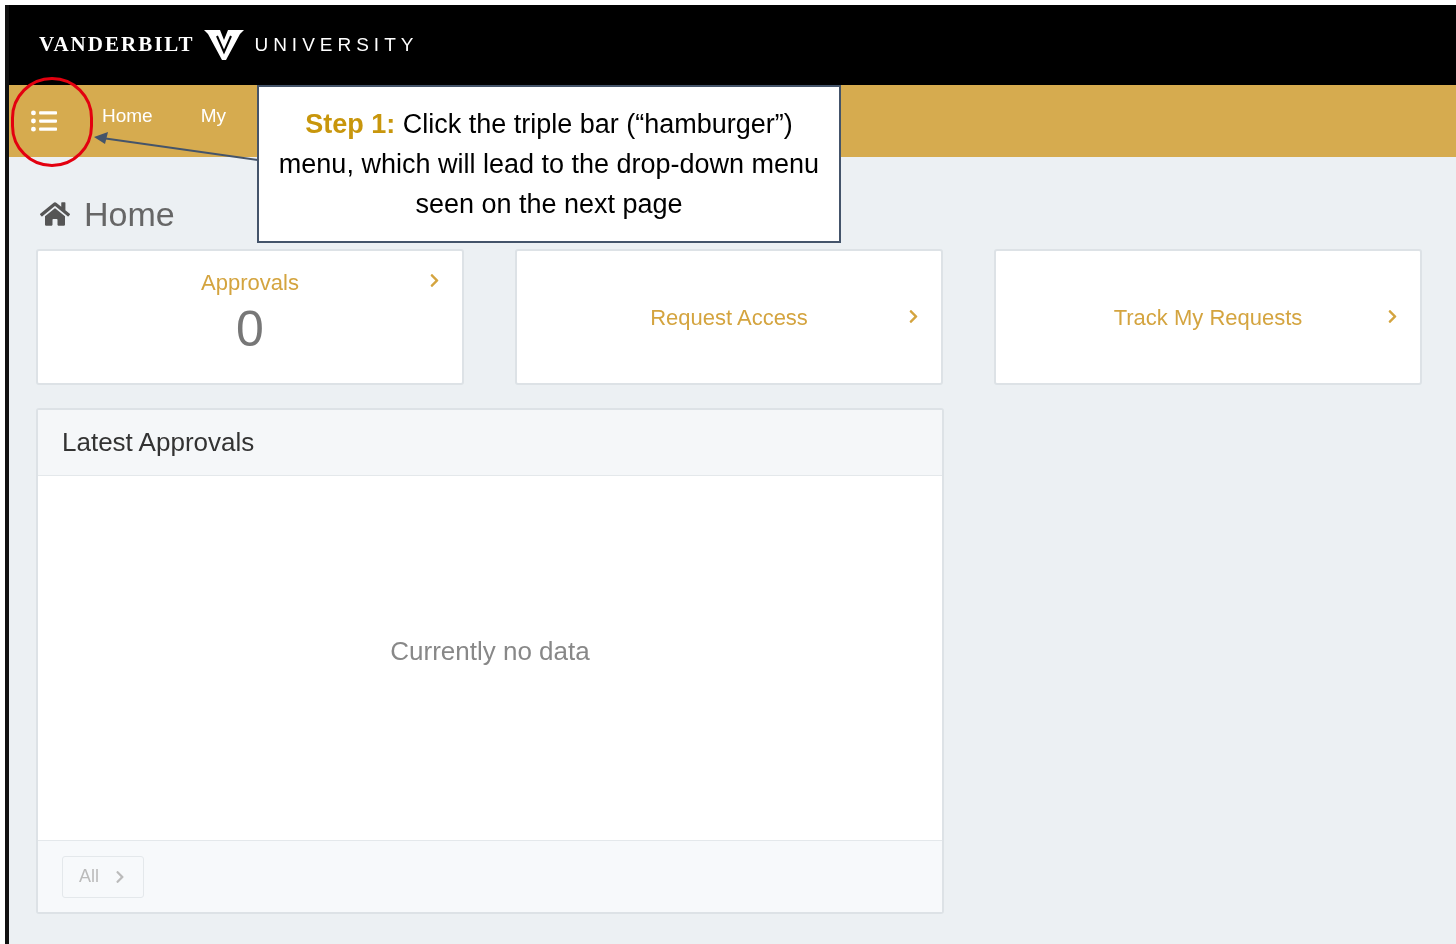  I want to click on nav-tile: Approvals 0, so click(250, 317).